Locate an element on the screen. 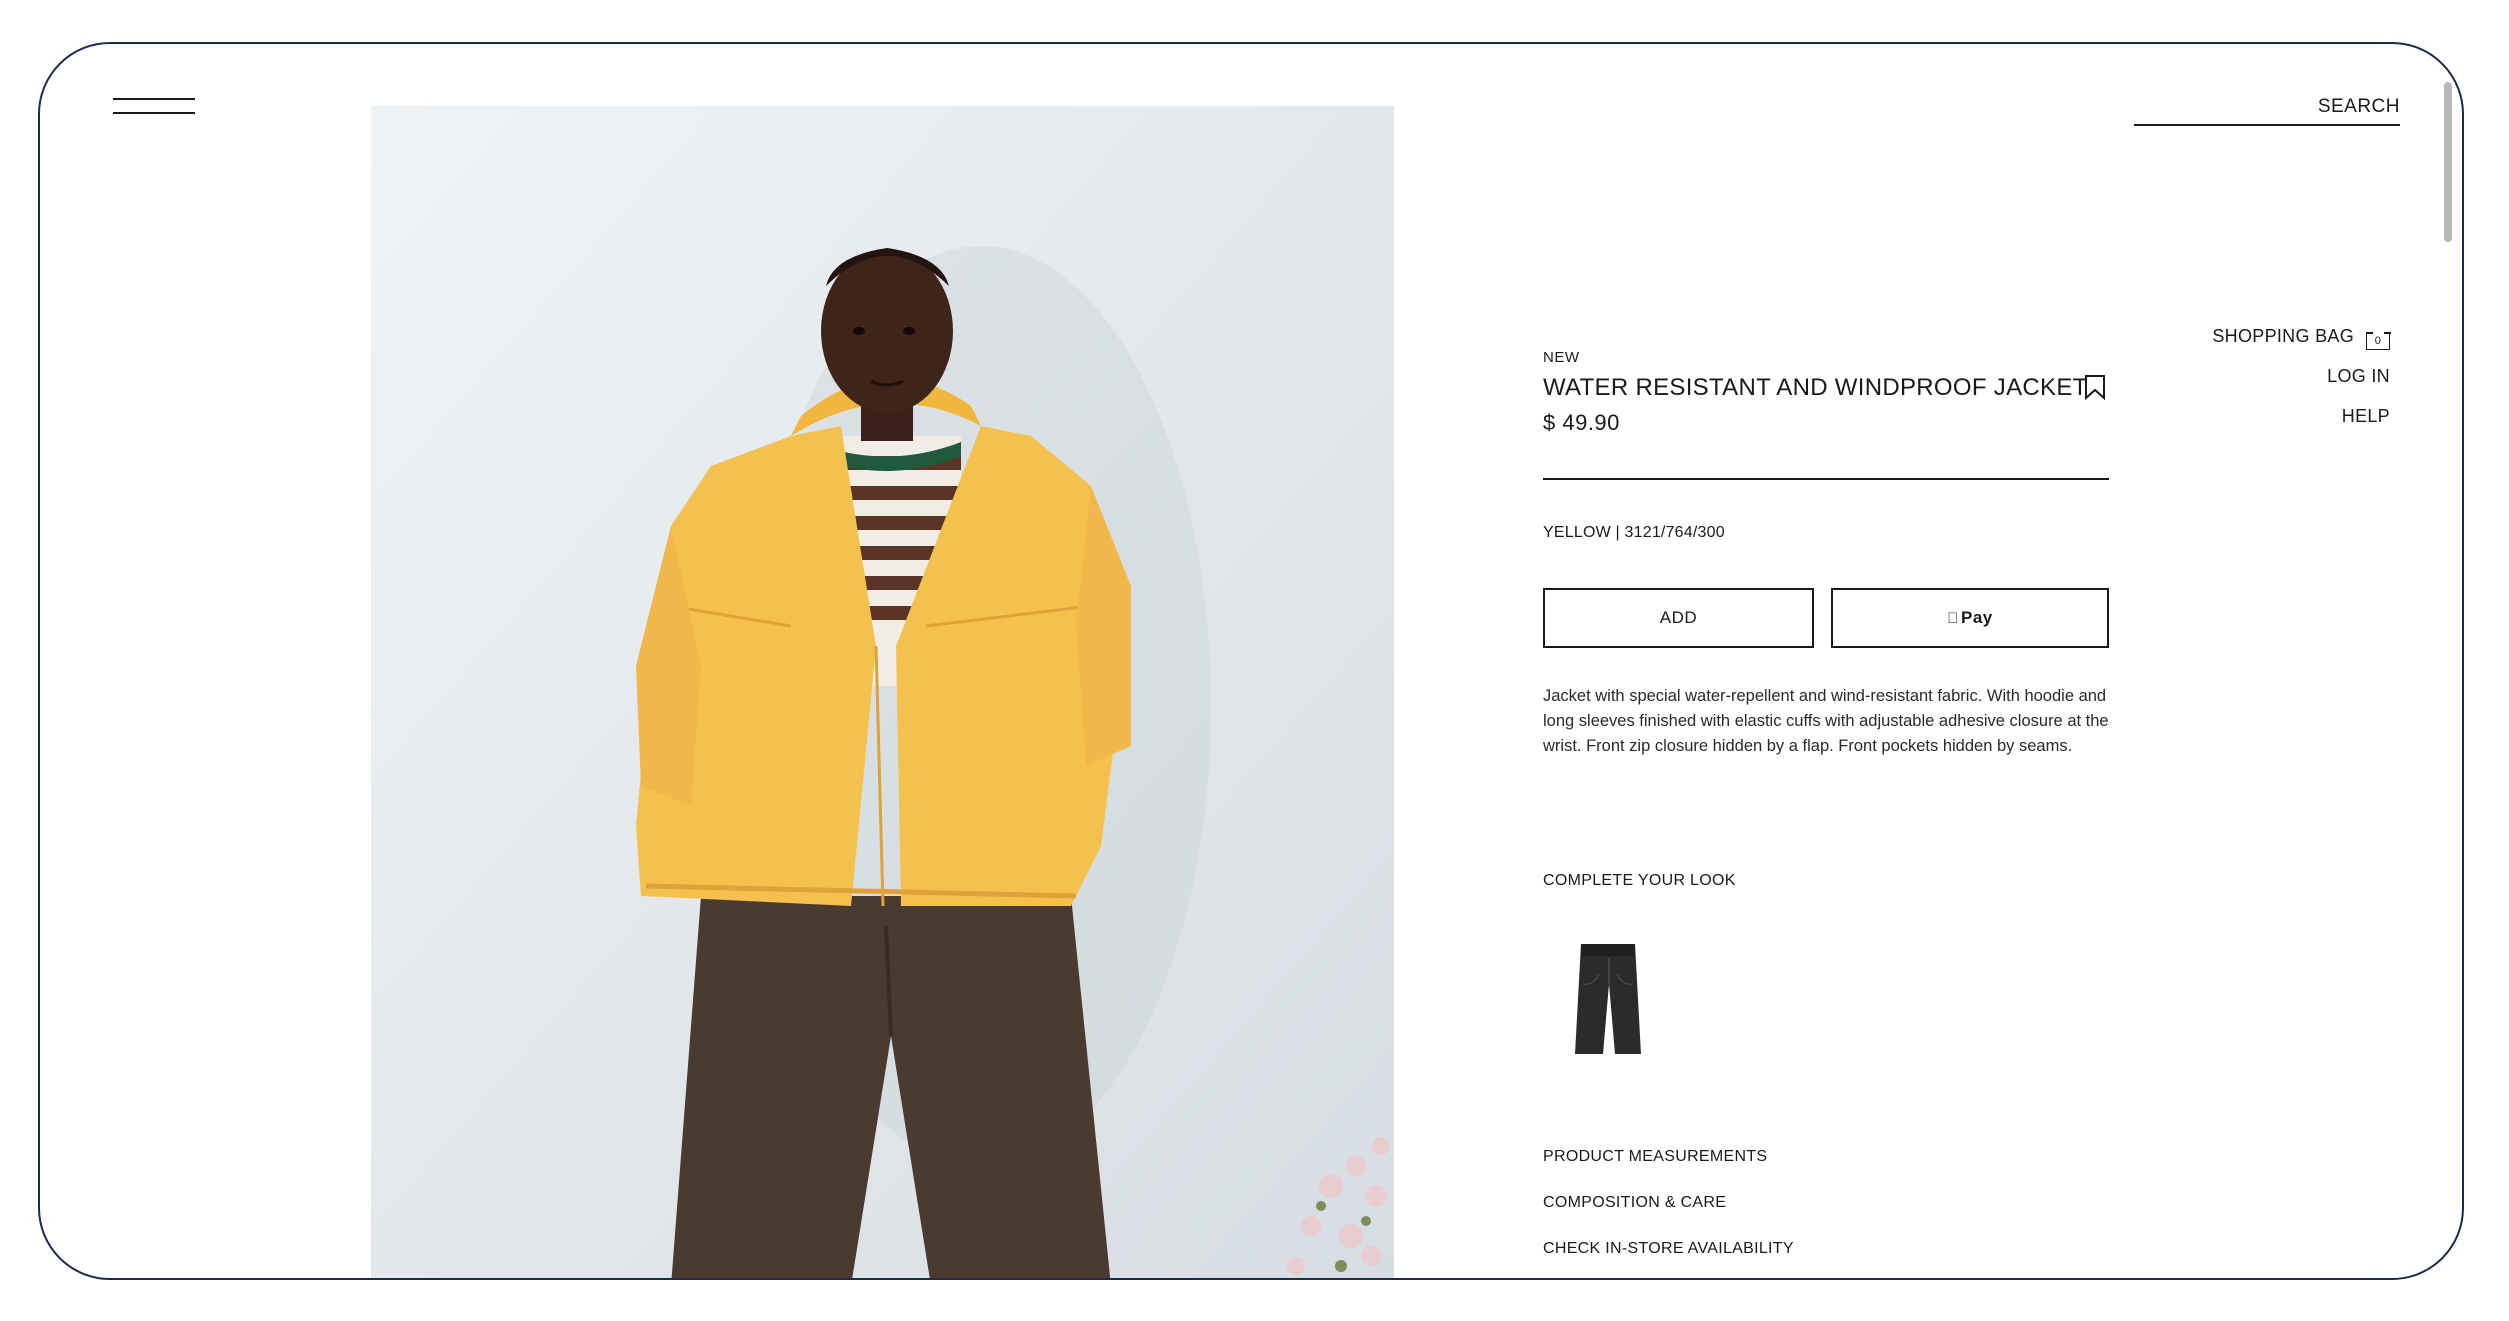  shopping-bag-icon: 0 is located at coordinates (2378, 341).